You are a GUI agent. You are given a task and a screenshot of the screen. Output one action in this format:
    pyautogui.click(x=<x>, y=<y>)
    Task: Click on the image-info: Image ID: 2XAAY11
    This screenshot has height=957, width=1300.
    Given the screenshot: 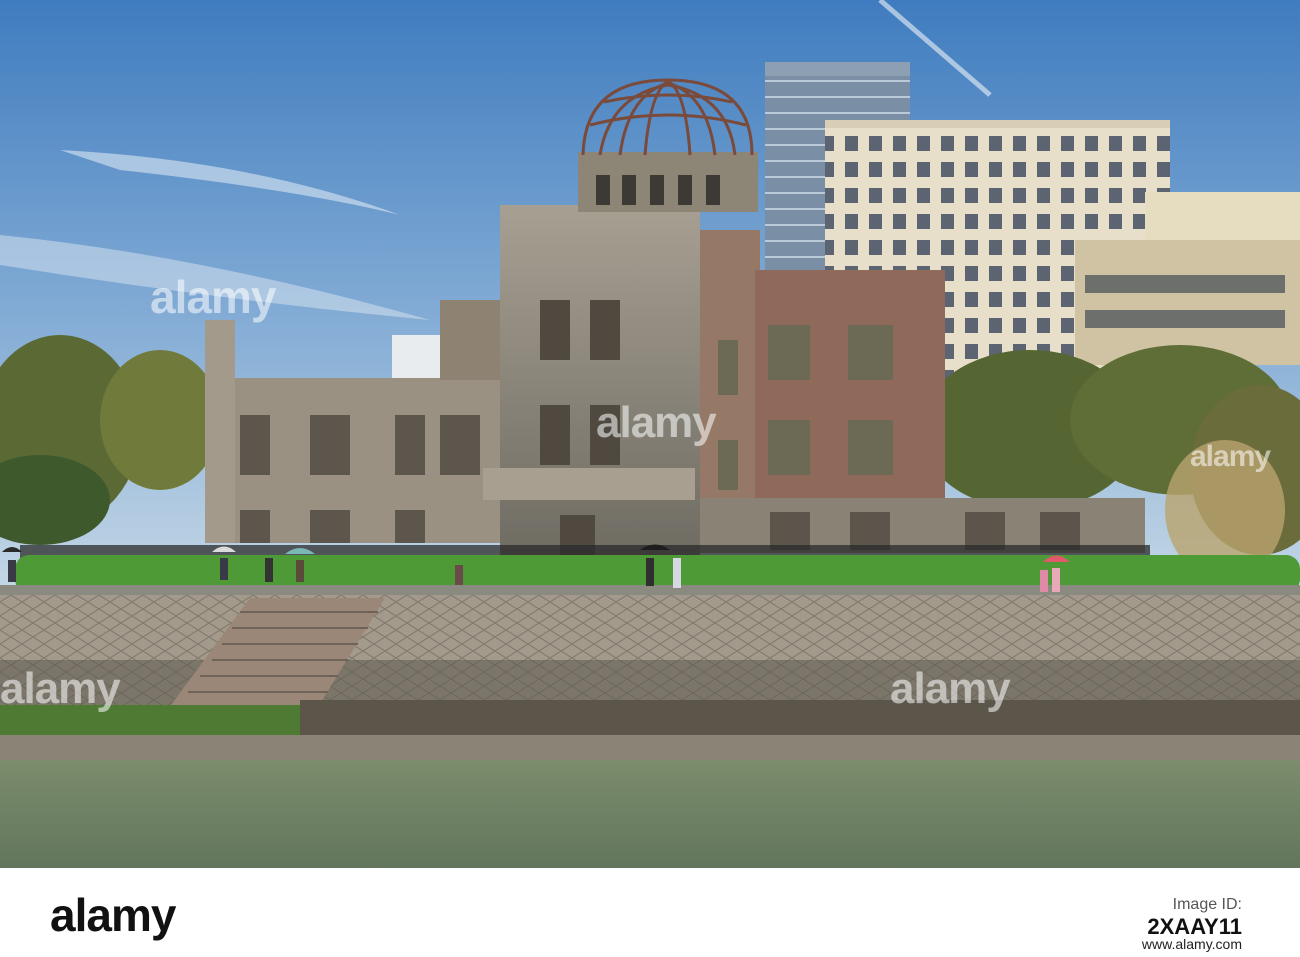 What is the action you would take?
    pyautogui.click(x=1194, y=917)
    